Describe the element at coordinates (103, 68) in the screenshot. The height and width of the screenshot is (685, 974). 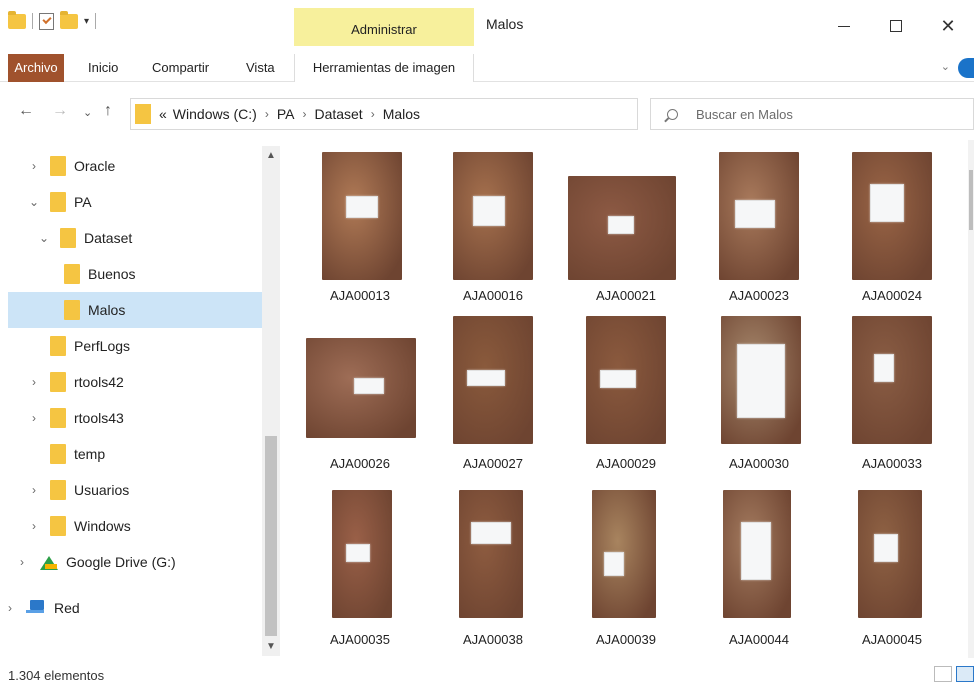
I see `tab-inicio: Inicio` at that location.